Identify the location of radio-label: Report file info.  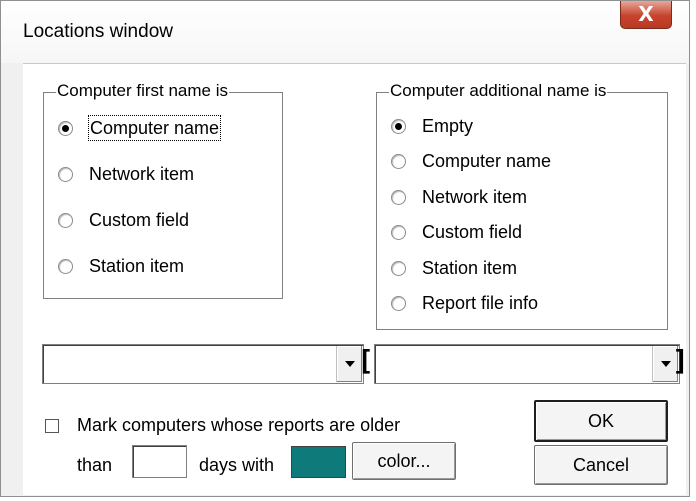
(480, 303).